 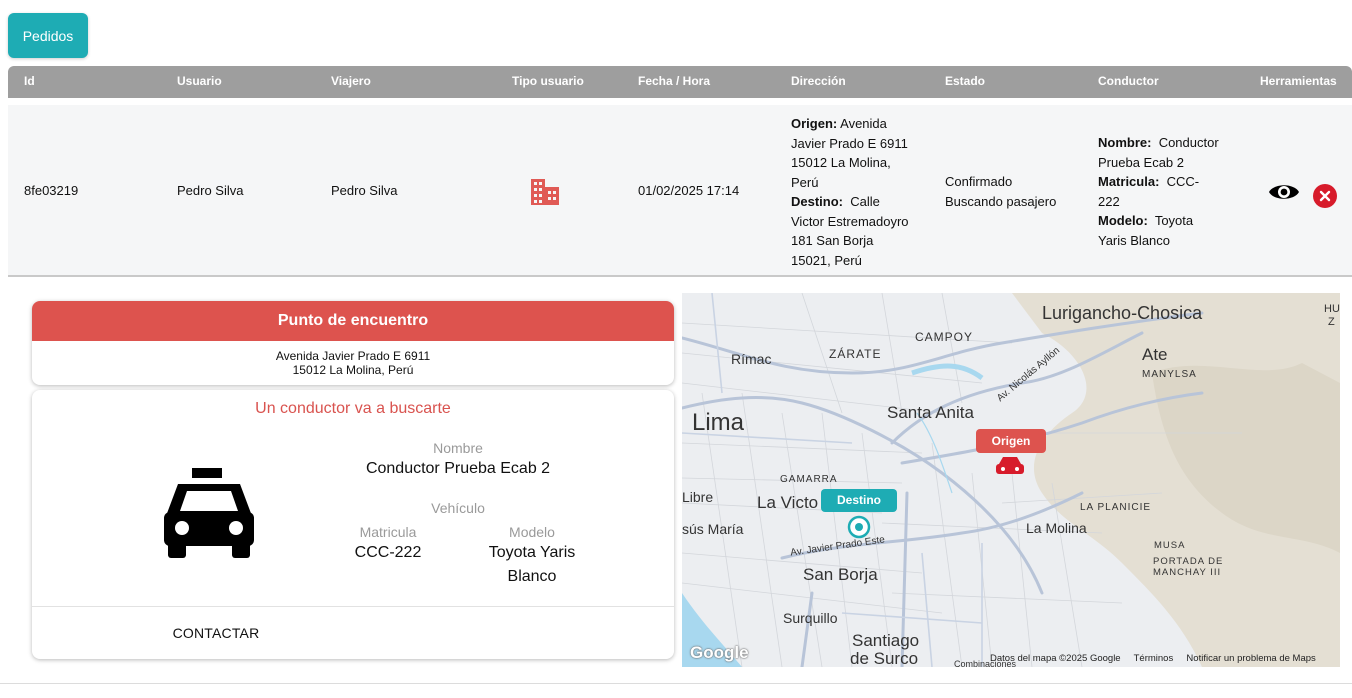 What do you see at coordinates (886, 640) in the screenshot?
I see `map-label-santiago: Santiago` at bounding box center [886, 640].